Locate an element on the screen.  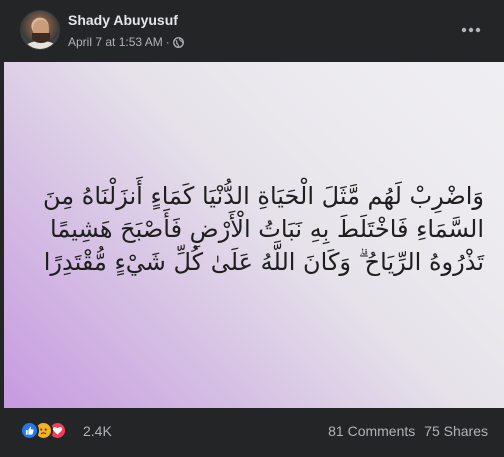
post-timestamp: April 7 at 1:53 AM is located at coordinates (115, 42).